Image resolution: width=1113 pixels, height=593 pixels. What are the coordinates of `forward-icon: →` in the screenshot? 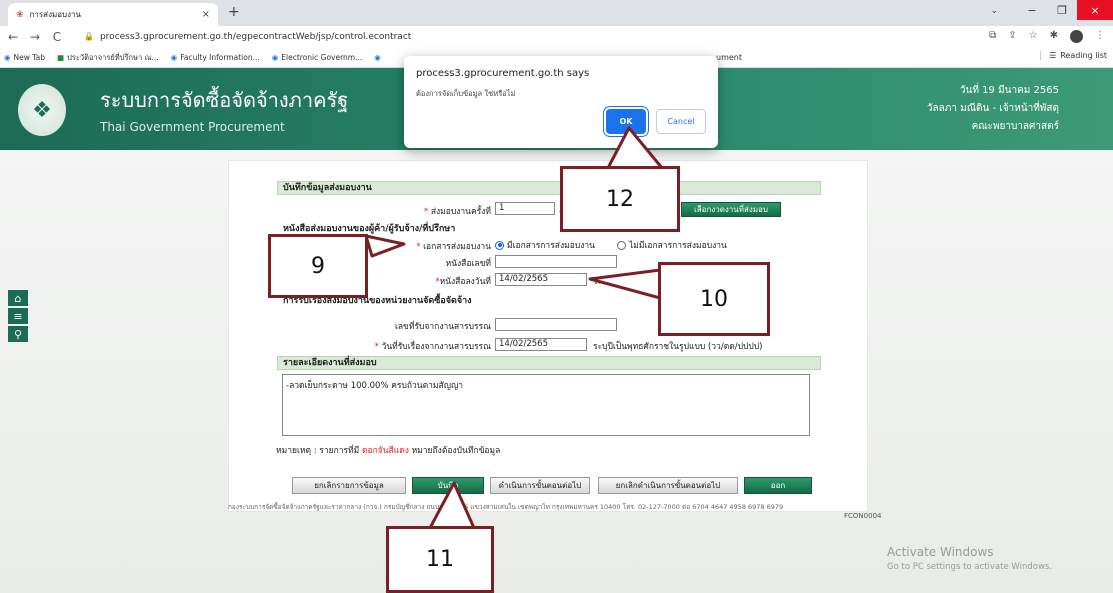 It's located at (35, 37).